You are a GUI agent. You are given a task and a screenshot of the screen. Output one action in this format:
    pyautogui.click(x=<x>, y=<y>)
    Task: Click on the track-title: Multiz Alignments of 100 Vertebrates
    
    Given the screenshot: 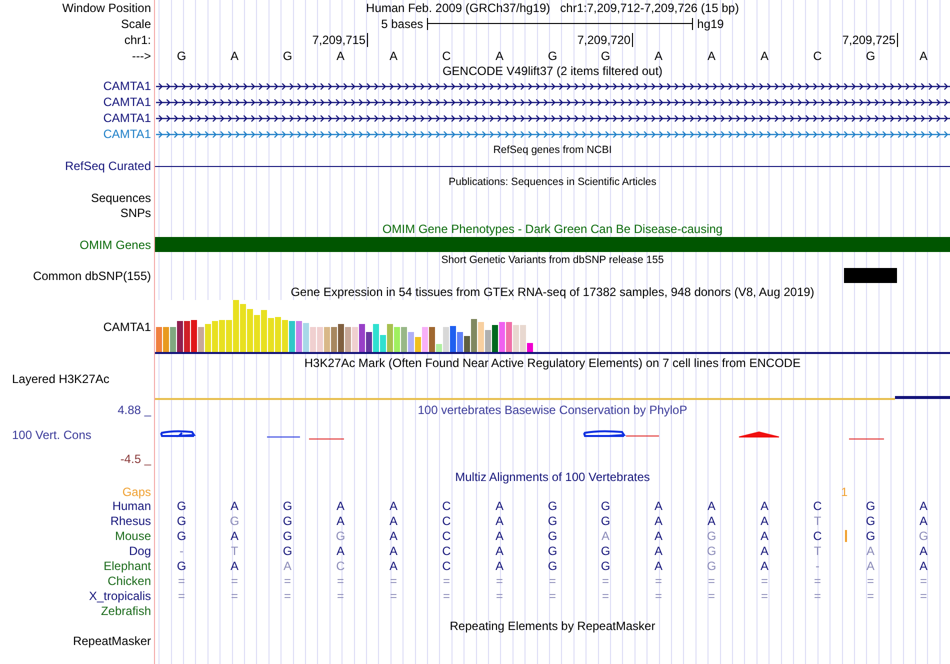 What is the action you would take?
    pyautogui.click(x=552, y=477)
    